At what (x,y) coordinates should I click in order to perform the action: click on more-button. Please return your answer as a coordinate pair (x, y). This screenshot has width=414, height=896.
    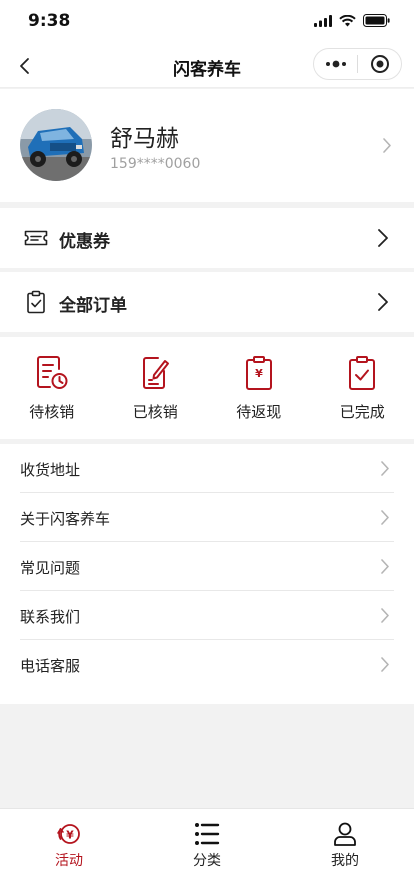
    Looking at the image, I should click on (335, 64).